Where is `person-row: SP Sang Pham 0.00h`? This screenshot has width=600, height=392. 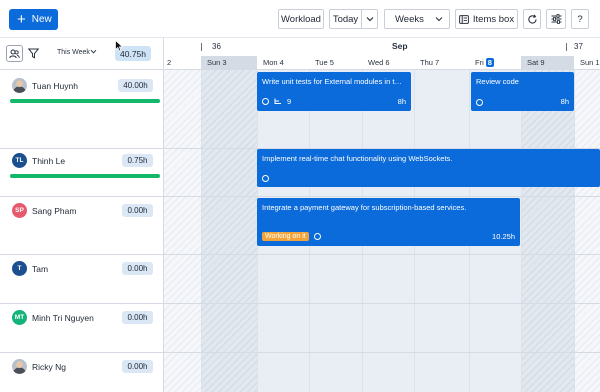 person-row: SP Sang Pham 0.00h is located at coordinates (81, 226).